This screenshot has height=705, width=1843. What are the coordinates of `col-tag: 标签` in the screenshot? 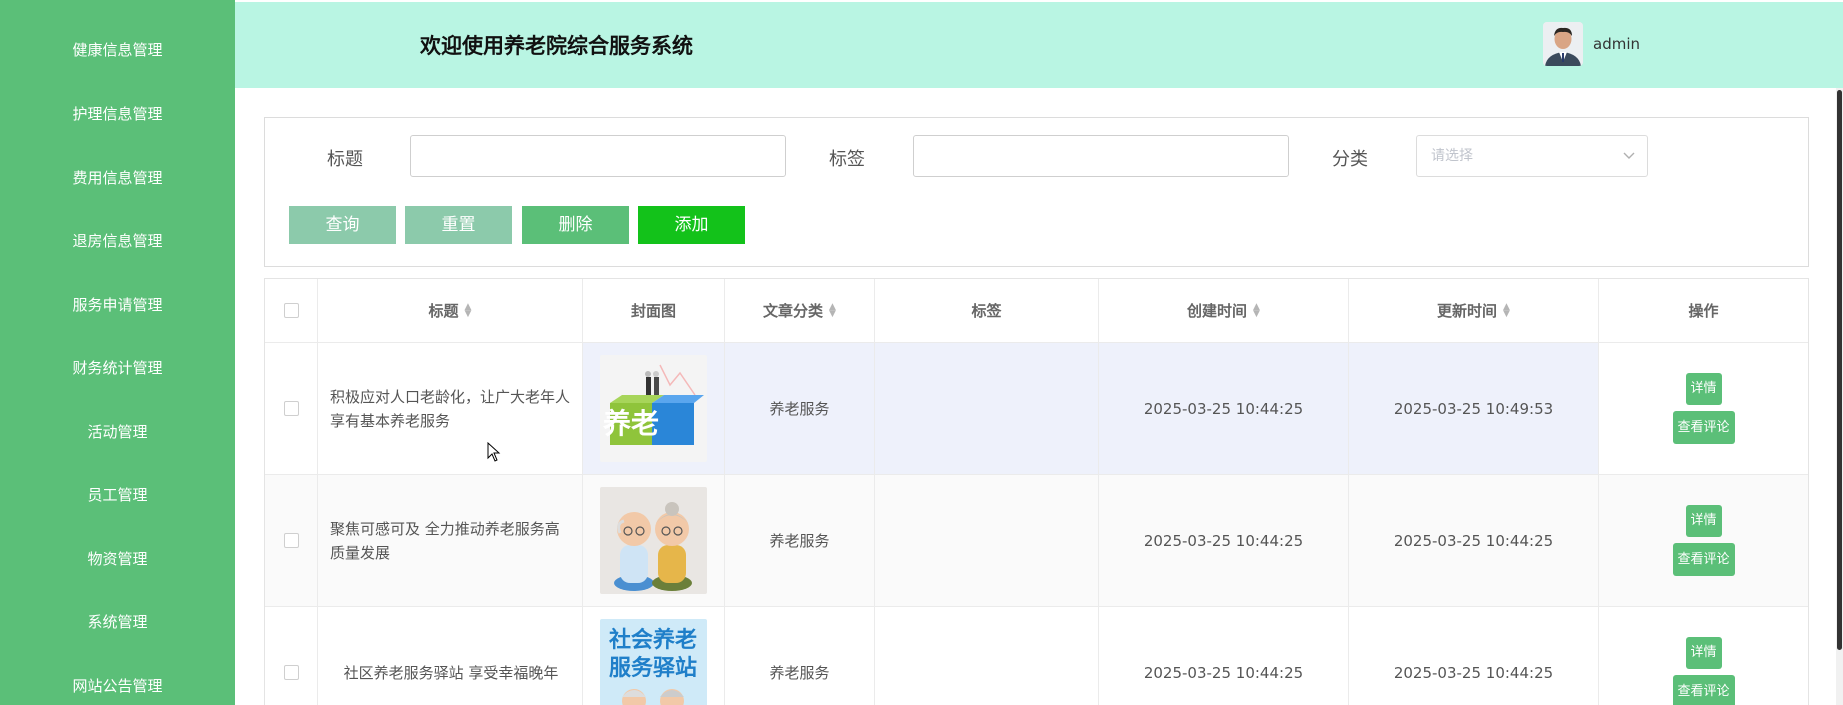 It's located at (987, 310).